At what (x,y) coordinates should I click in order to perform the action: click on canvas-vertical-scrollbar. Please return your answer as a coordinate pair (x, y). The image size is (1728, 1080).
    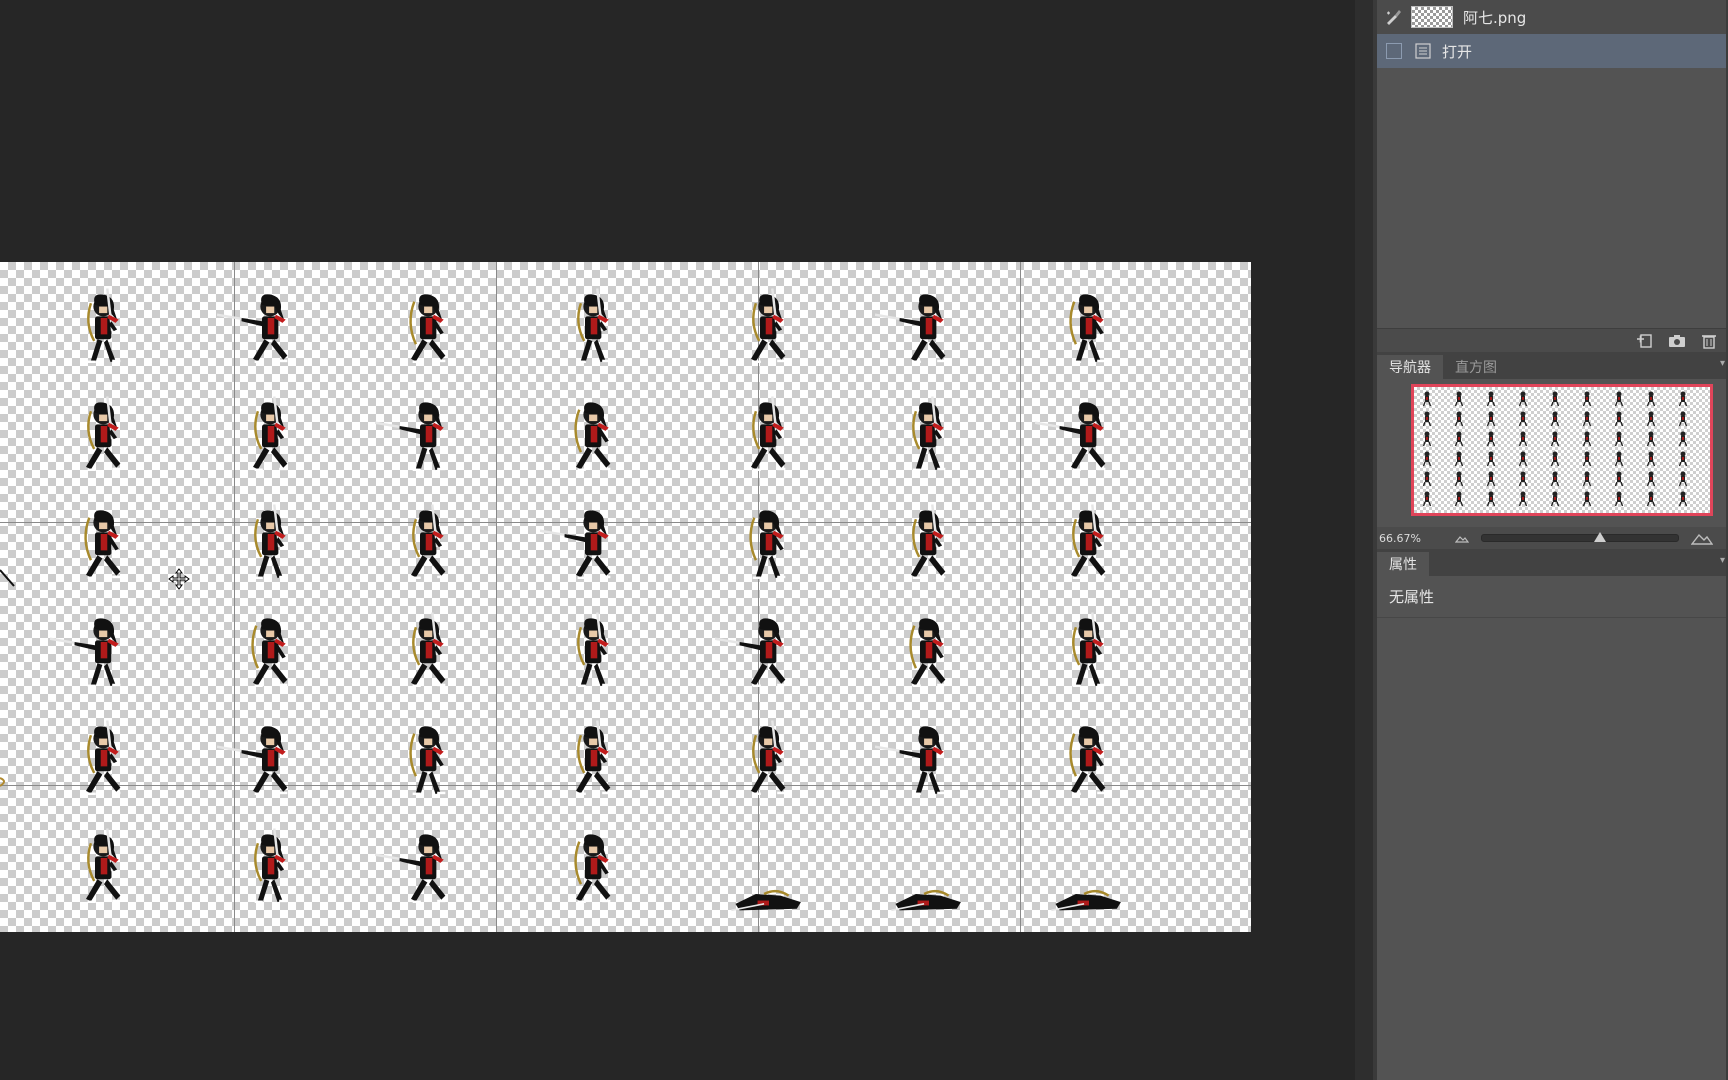
    Looking at the image, I should click on (1364, 540).